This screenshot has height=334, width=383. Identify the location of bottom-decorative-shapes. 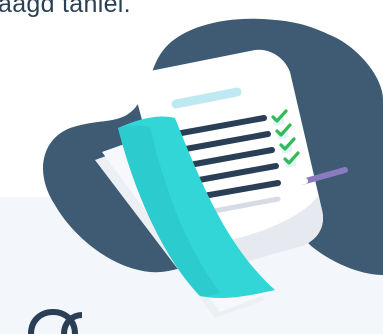
(55, 321).